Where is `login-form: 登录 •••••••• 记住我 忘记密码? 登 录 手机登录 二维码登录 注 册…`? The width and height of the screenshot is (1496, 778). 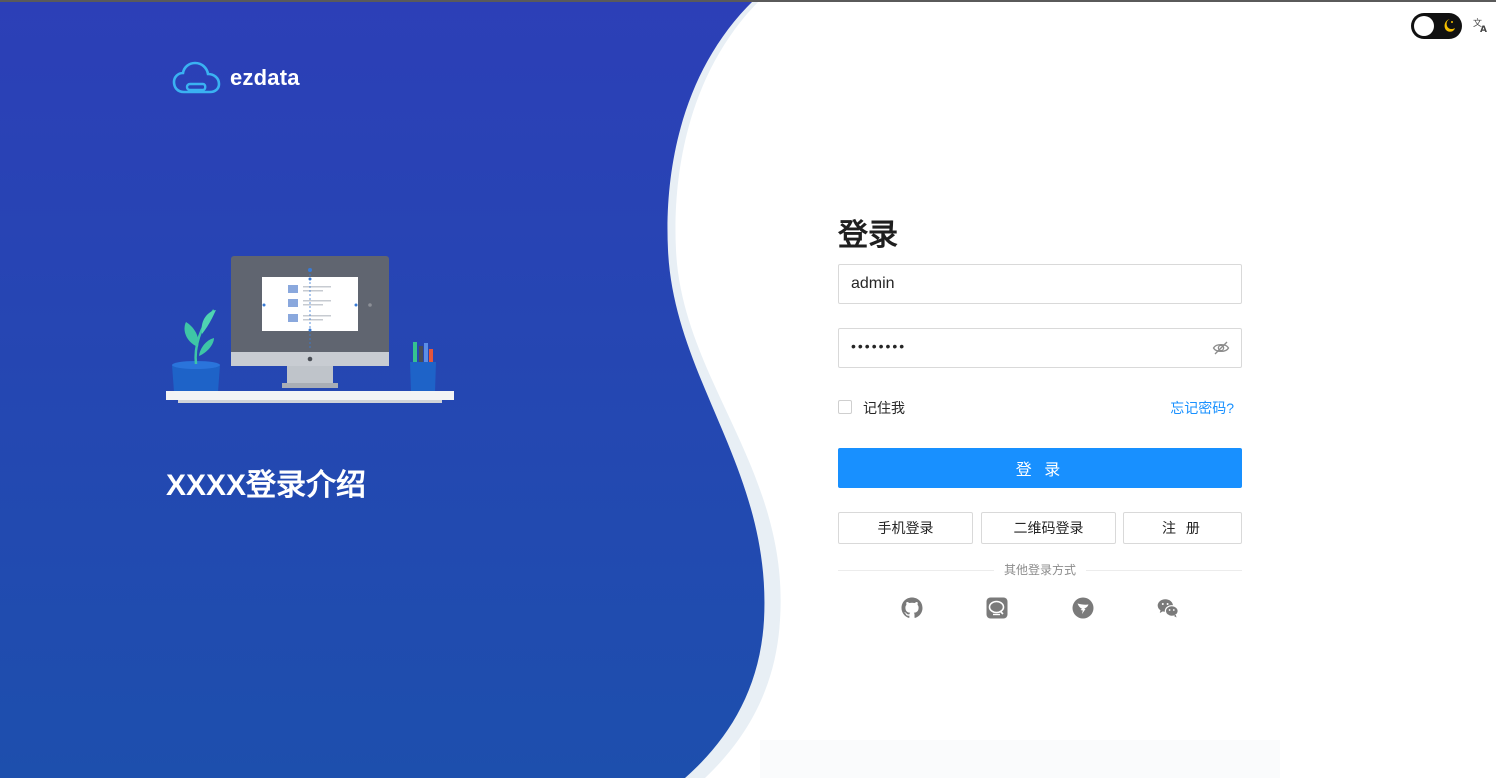 login-form: 登录 •••••••• 记住我 忘记密码? 登 录 手机登录 二维码登录 注 册… is located at coordinates (1040, 417).